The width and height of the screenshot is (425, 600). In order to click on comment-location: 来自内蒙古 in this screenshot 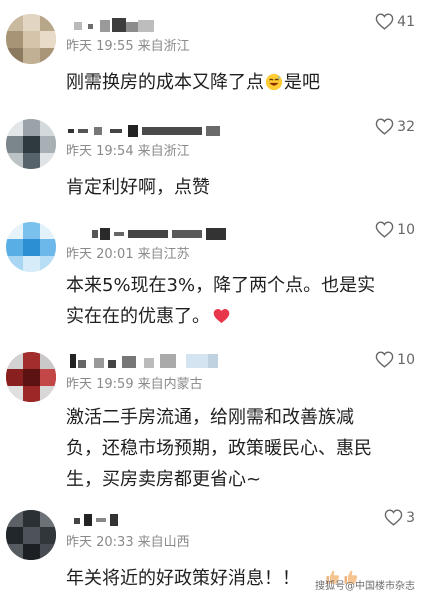, I will do `click(170, 384)`.